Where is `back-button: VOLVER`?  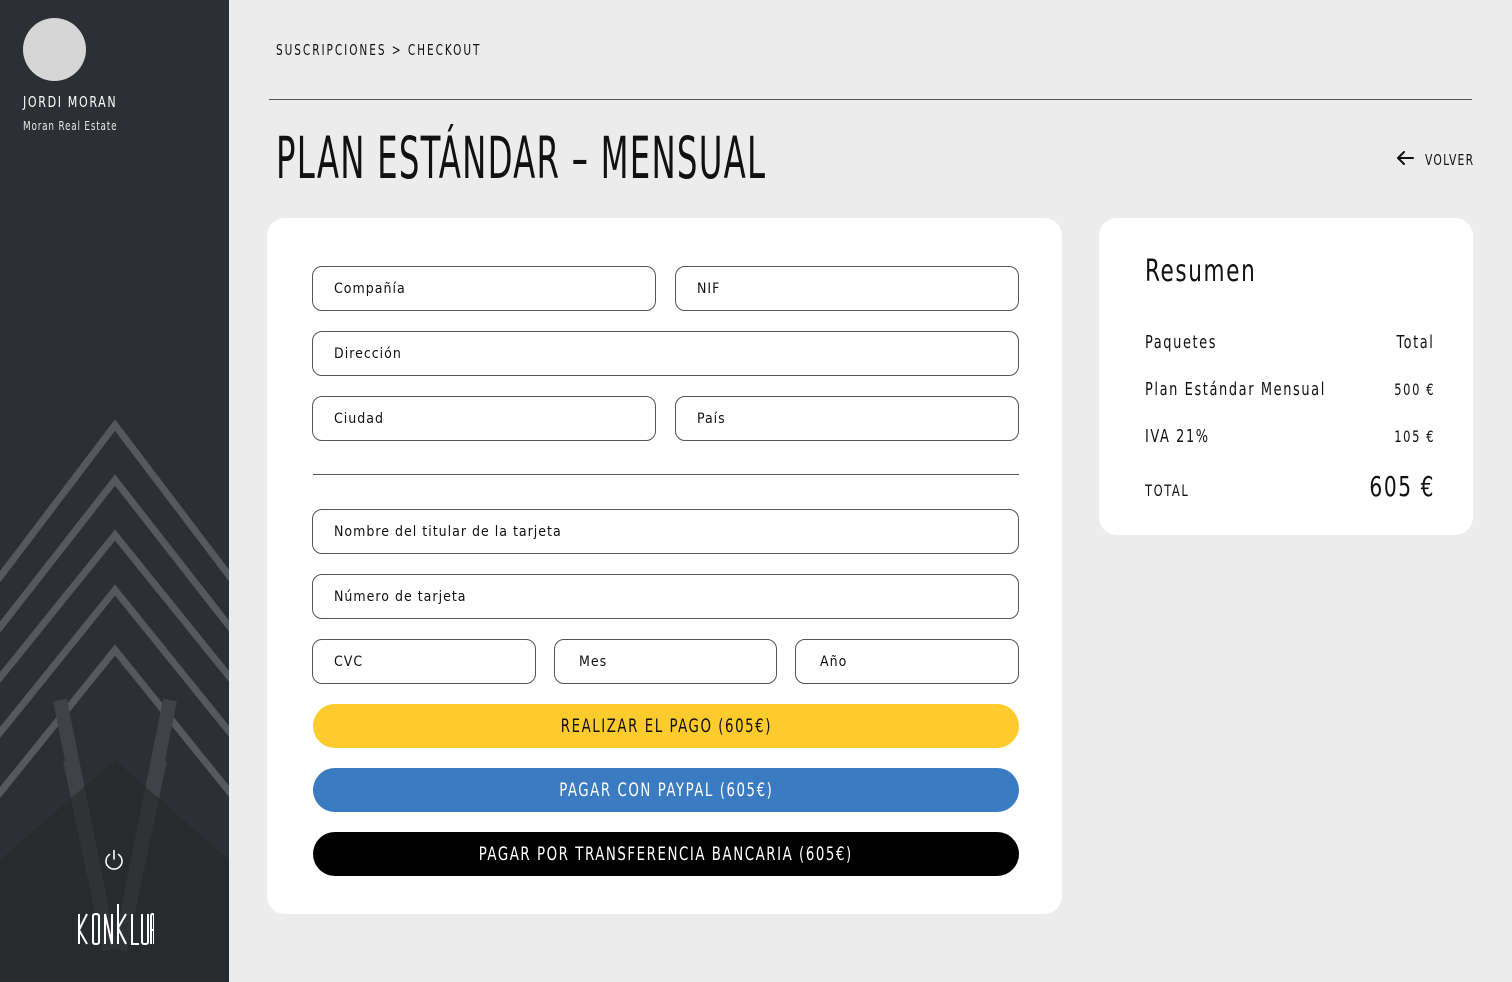
back-button: VOLVER is located at coordinates (1441, 160).